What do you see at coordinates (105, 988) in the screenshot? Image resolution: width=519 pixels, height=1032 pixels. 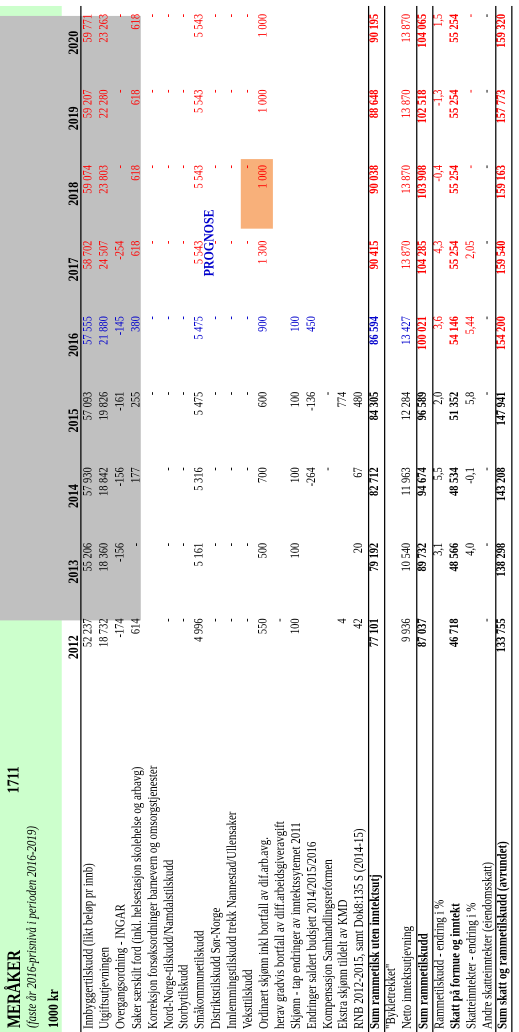 I see `row-label: Utgiftsutjevningen` at bounding box center [105, 988].